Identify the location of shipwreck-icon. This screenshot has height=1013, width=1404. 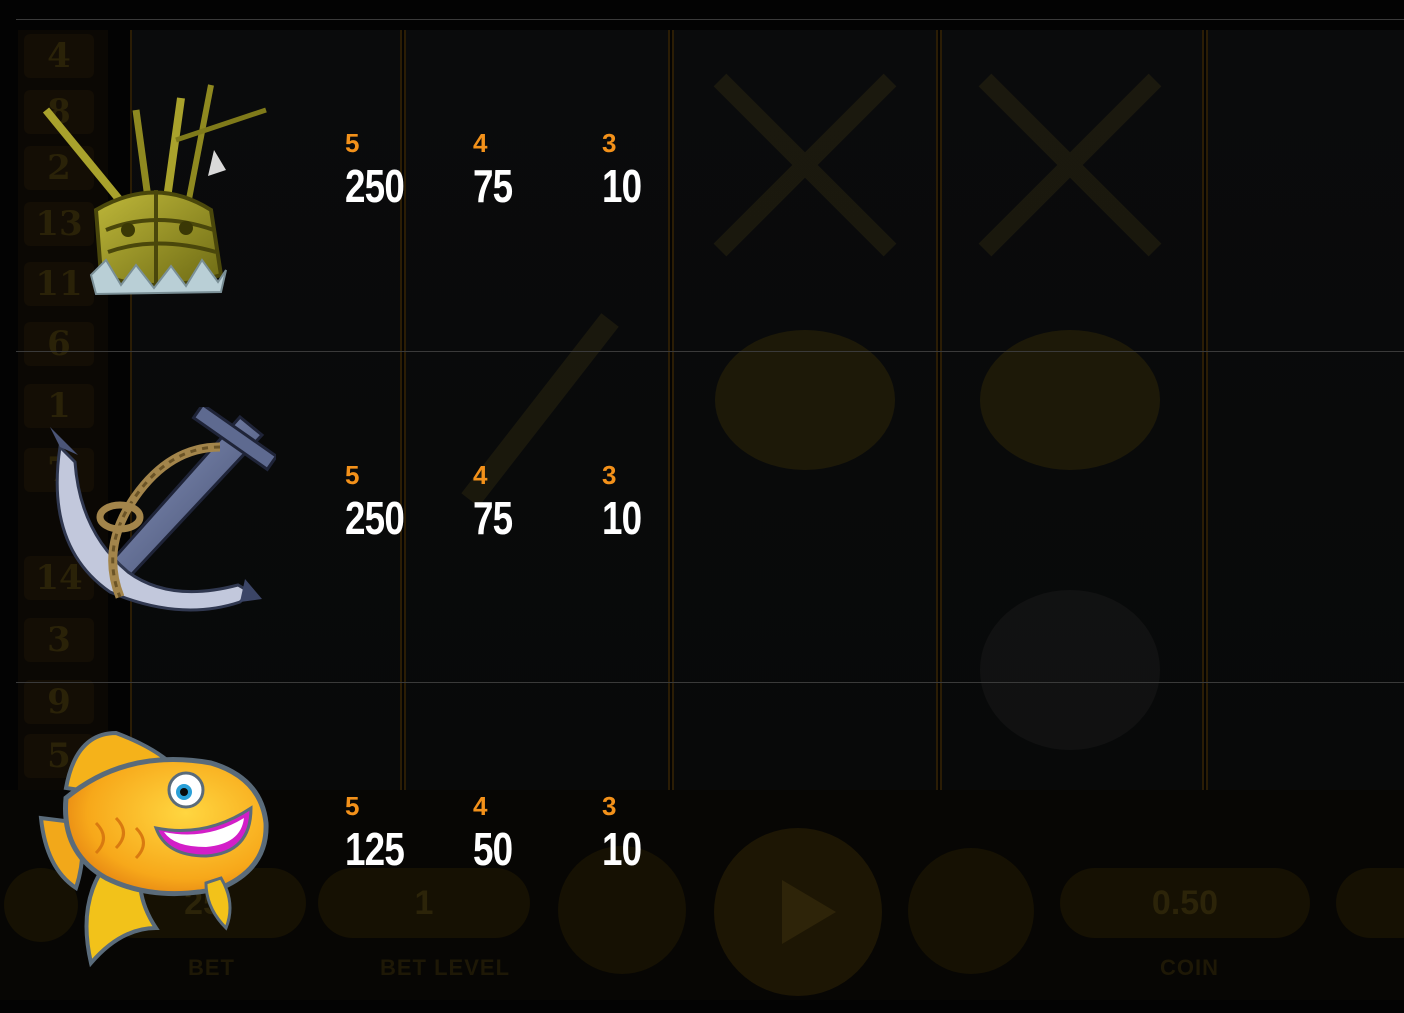
(154, 190).